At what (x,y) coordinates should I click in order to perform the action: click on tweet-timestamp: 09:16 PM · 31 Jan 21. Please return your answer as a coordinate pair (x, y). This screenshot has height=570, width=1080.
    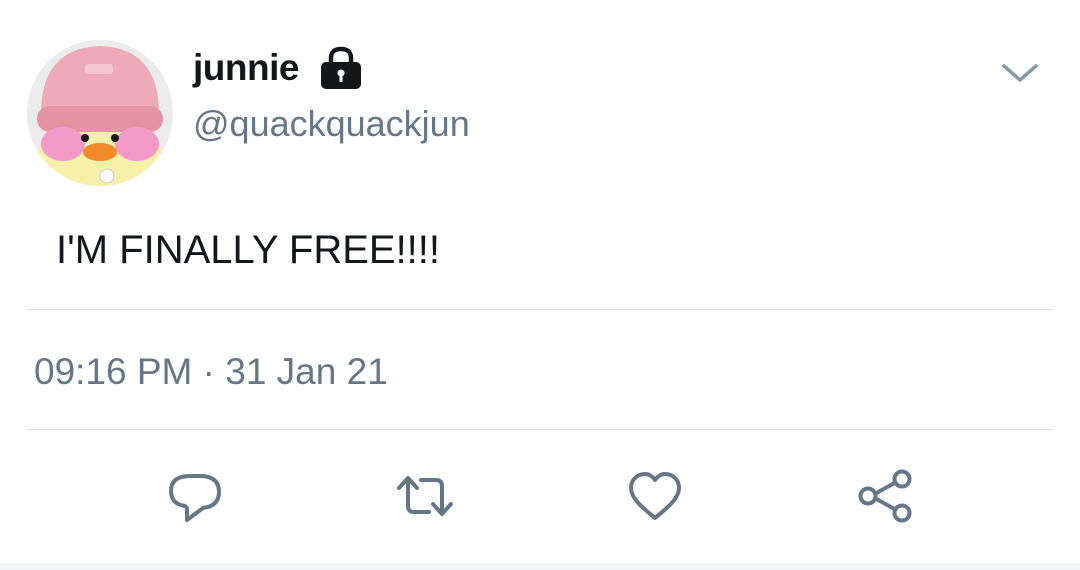
    Looking at the image, I should click on (211, 371).